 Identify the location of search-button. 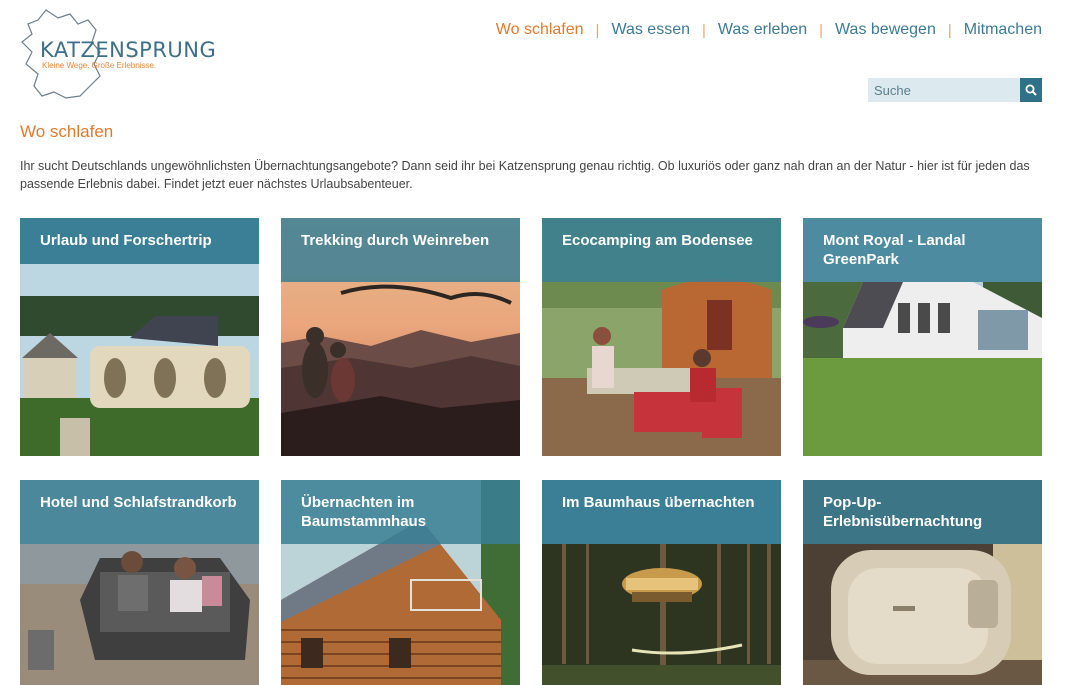
(1031, 90).